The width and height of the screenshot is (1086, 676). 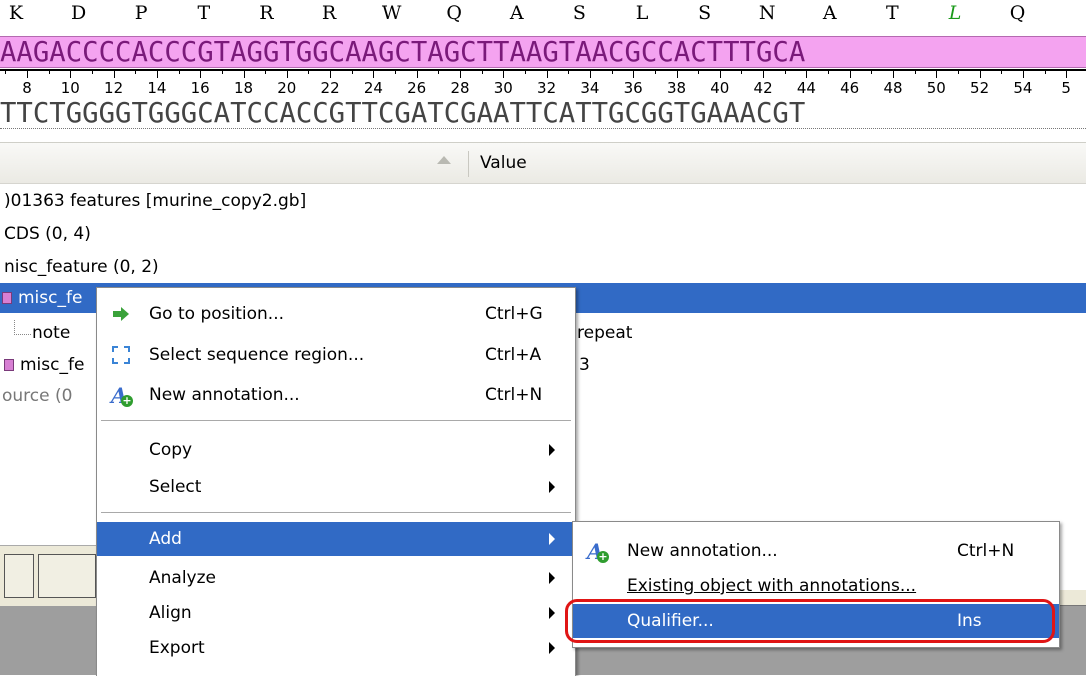 I want to click on tree-row-features: )01363 features [murine_copy2.gb], so click(x=155, y=201).